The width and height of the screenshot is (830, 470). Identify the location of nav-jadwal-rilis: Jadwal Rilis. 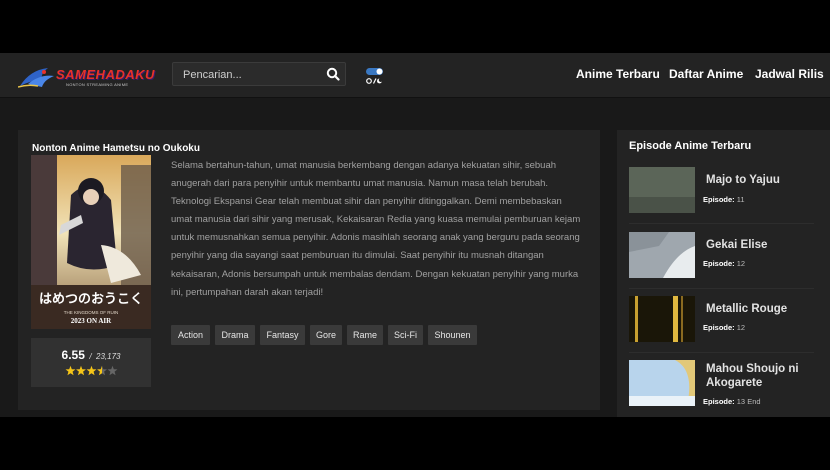
(789, 74).